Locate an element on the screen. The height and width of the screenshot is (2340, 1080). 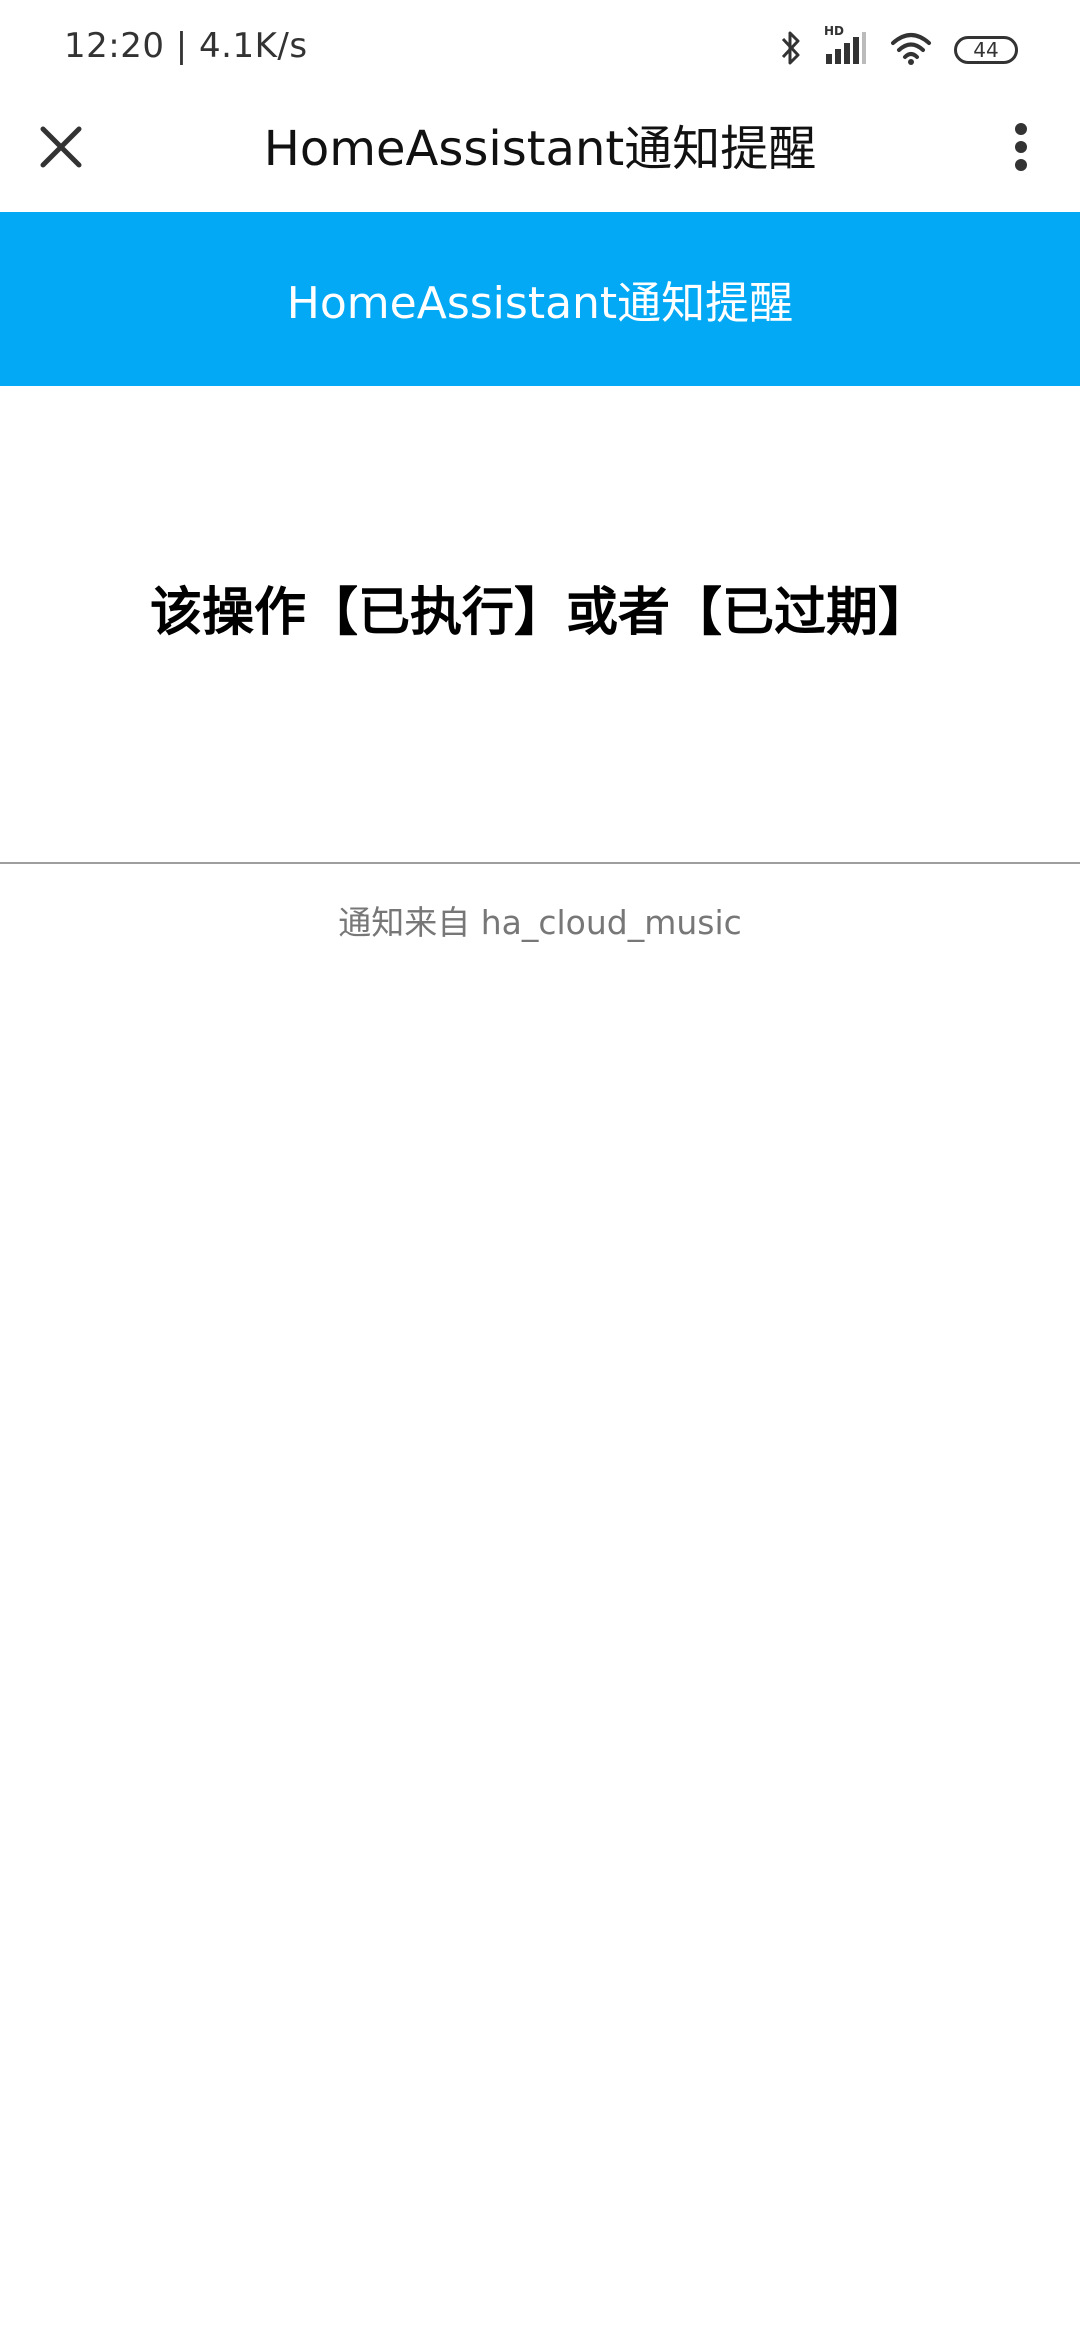
page-title: HomeAssistant通知提醒 is located at coordinates (540, 149).